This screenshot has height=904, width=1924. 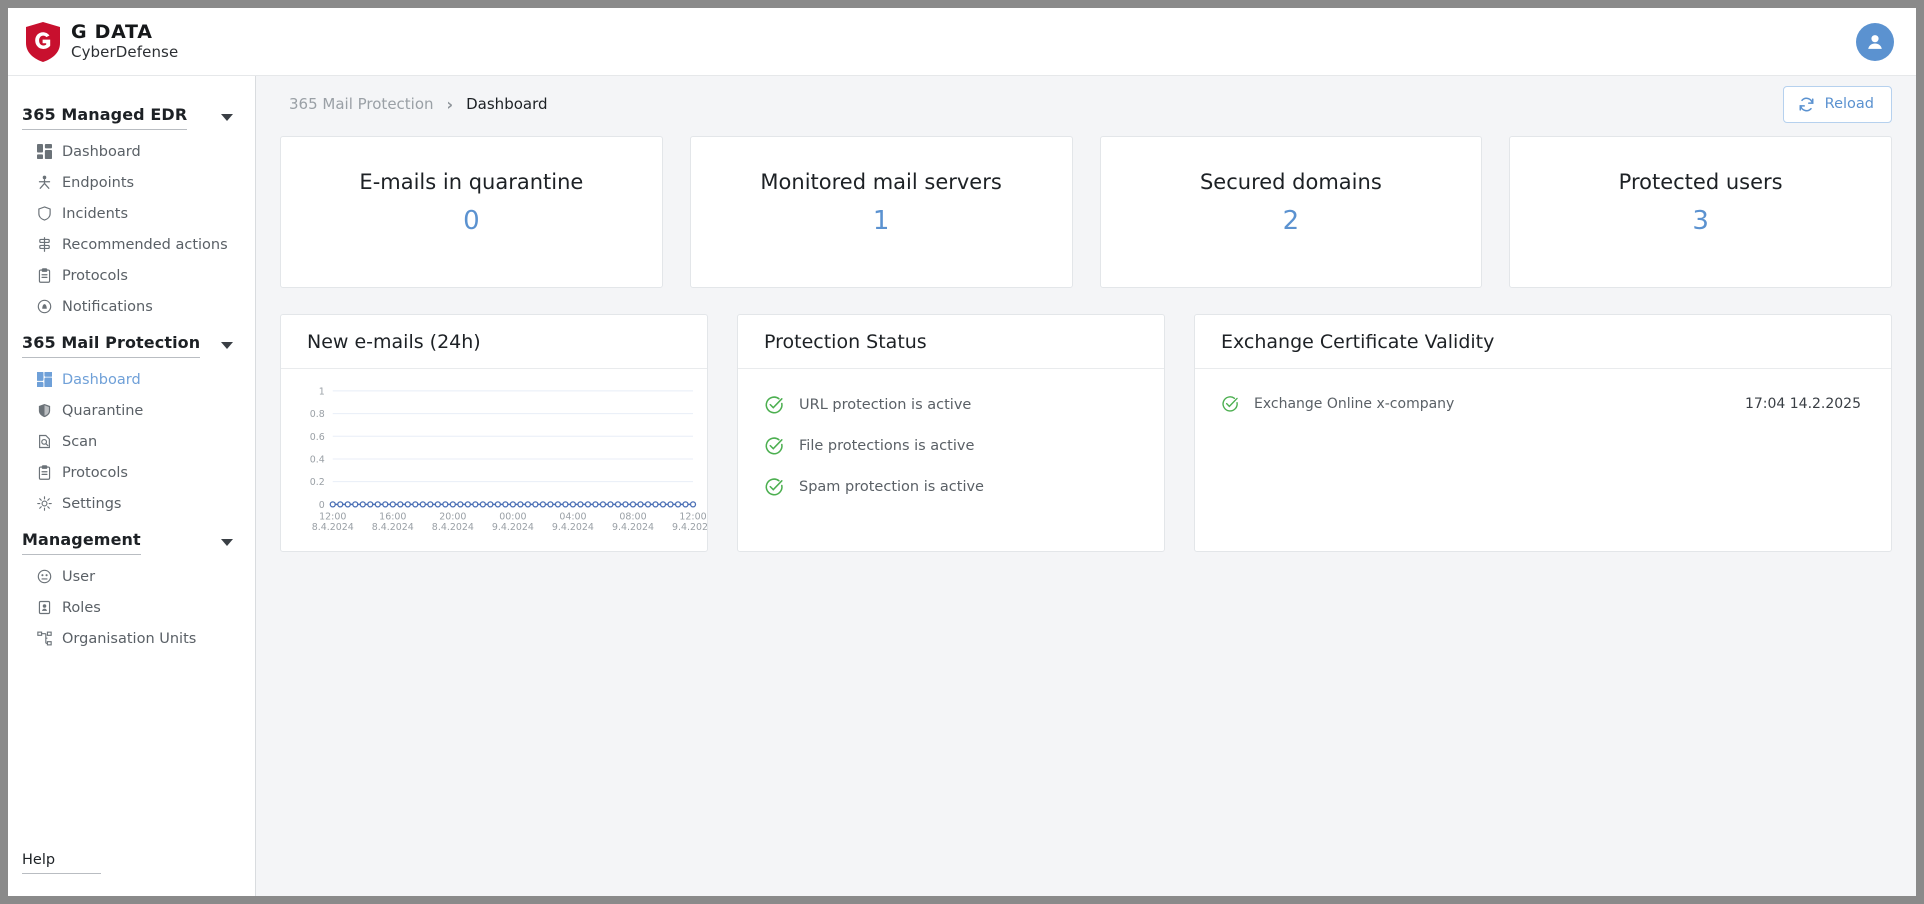 I want to click on kpi-label: Secured domains, so click(x=1290, y=182).